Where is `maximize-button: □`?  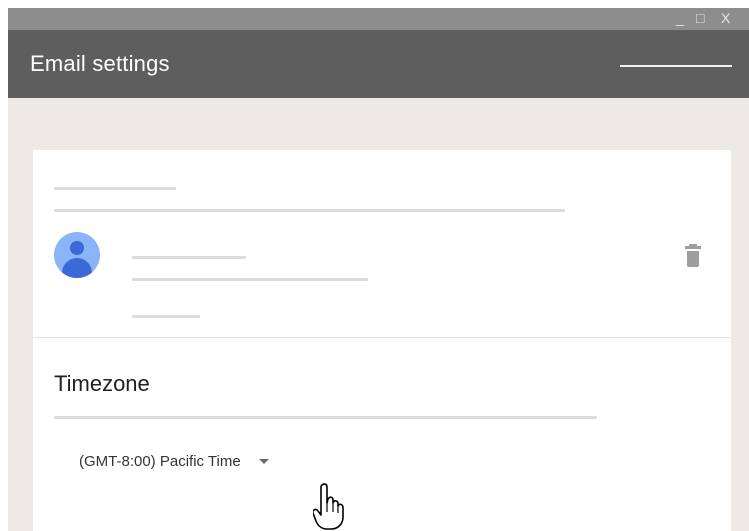 maximize-button: □ is located at coordinates (700, 18).